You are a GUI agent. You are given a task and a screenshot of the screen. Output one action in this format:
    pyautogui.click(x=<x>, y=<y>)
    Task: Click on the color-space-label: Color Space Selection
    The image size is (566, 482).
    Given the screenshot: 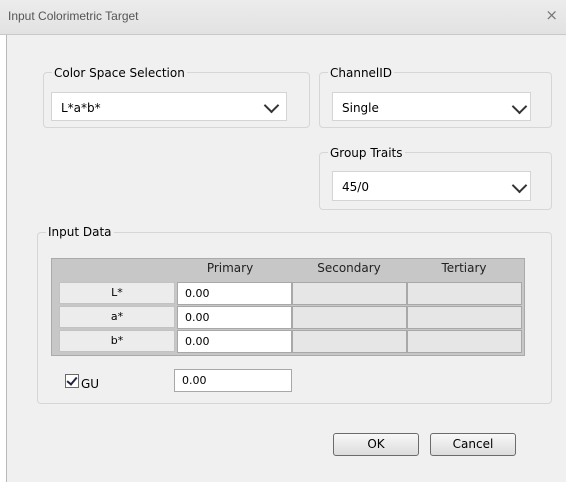 What is the action you would take?
    pyautogui.click(x=119, y=73)
    